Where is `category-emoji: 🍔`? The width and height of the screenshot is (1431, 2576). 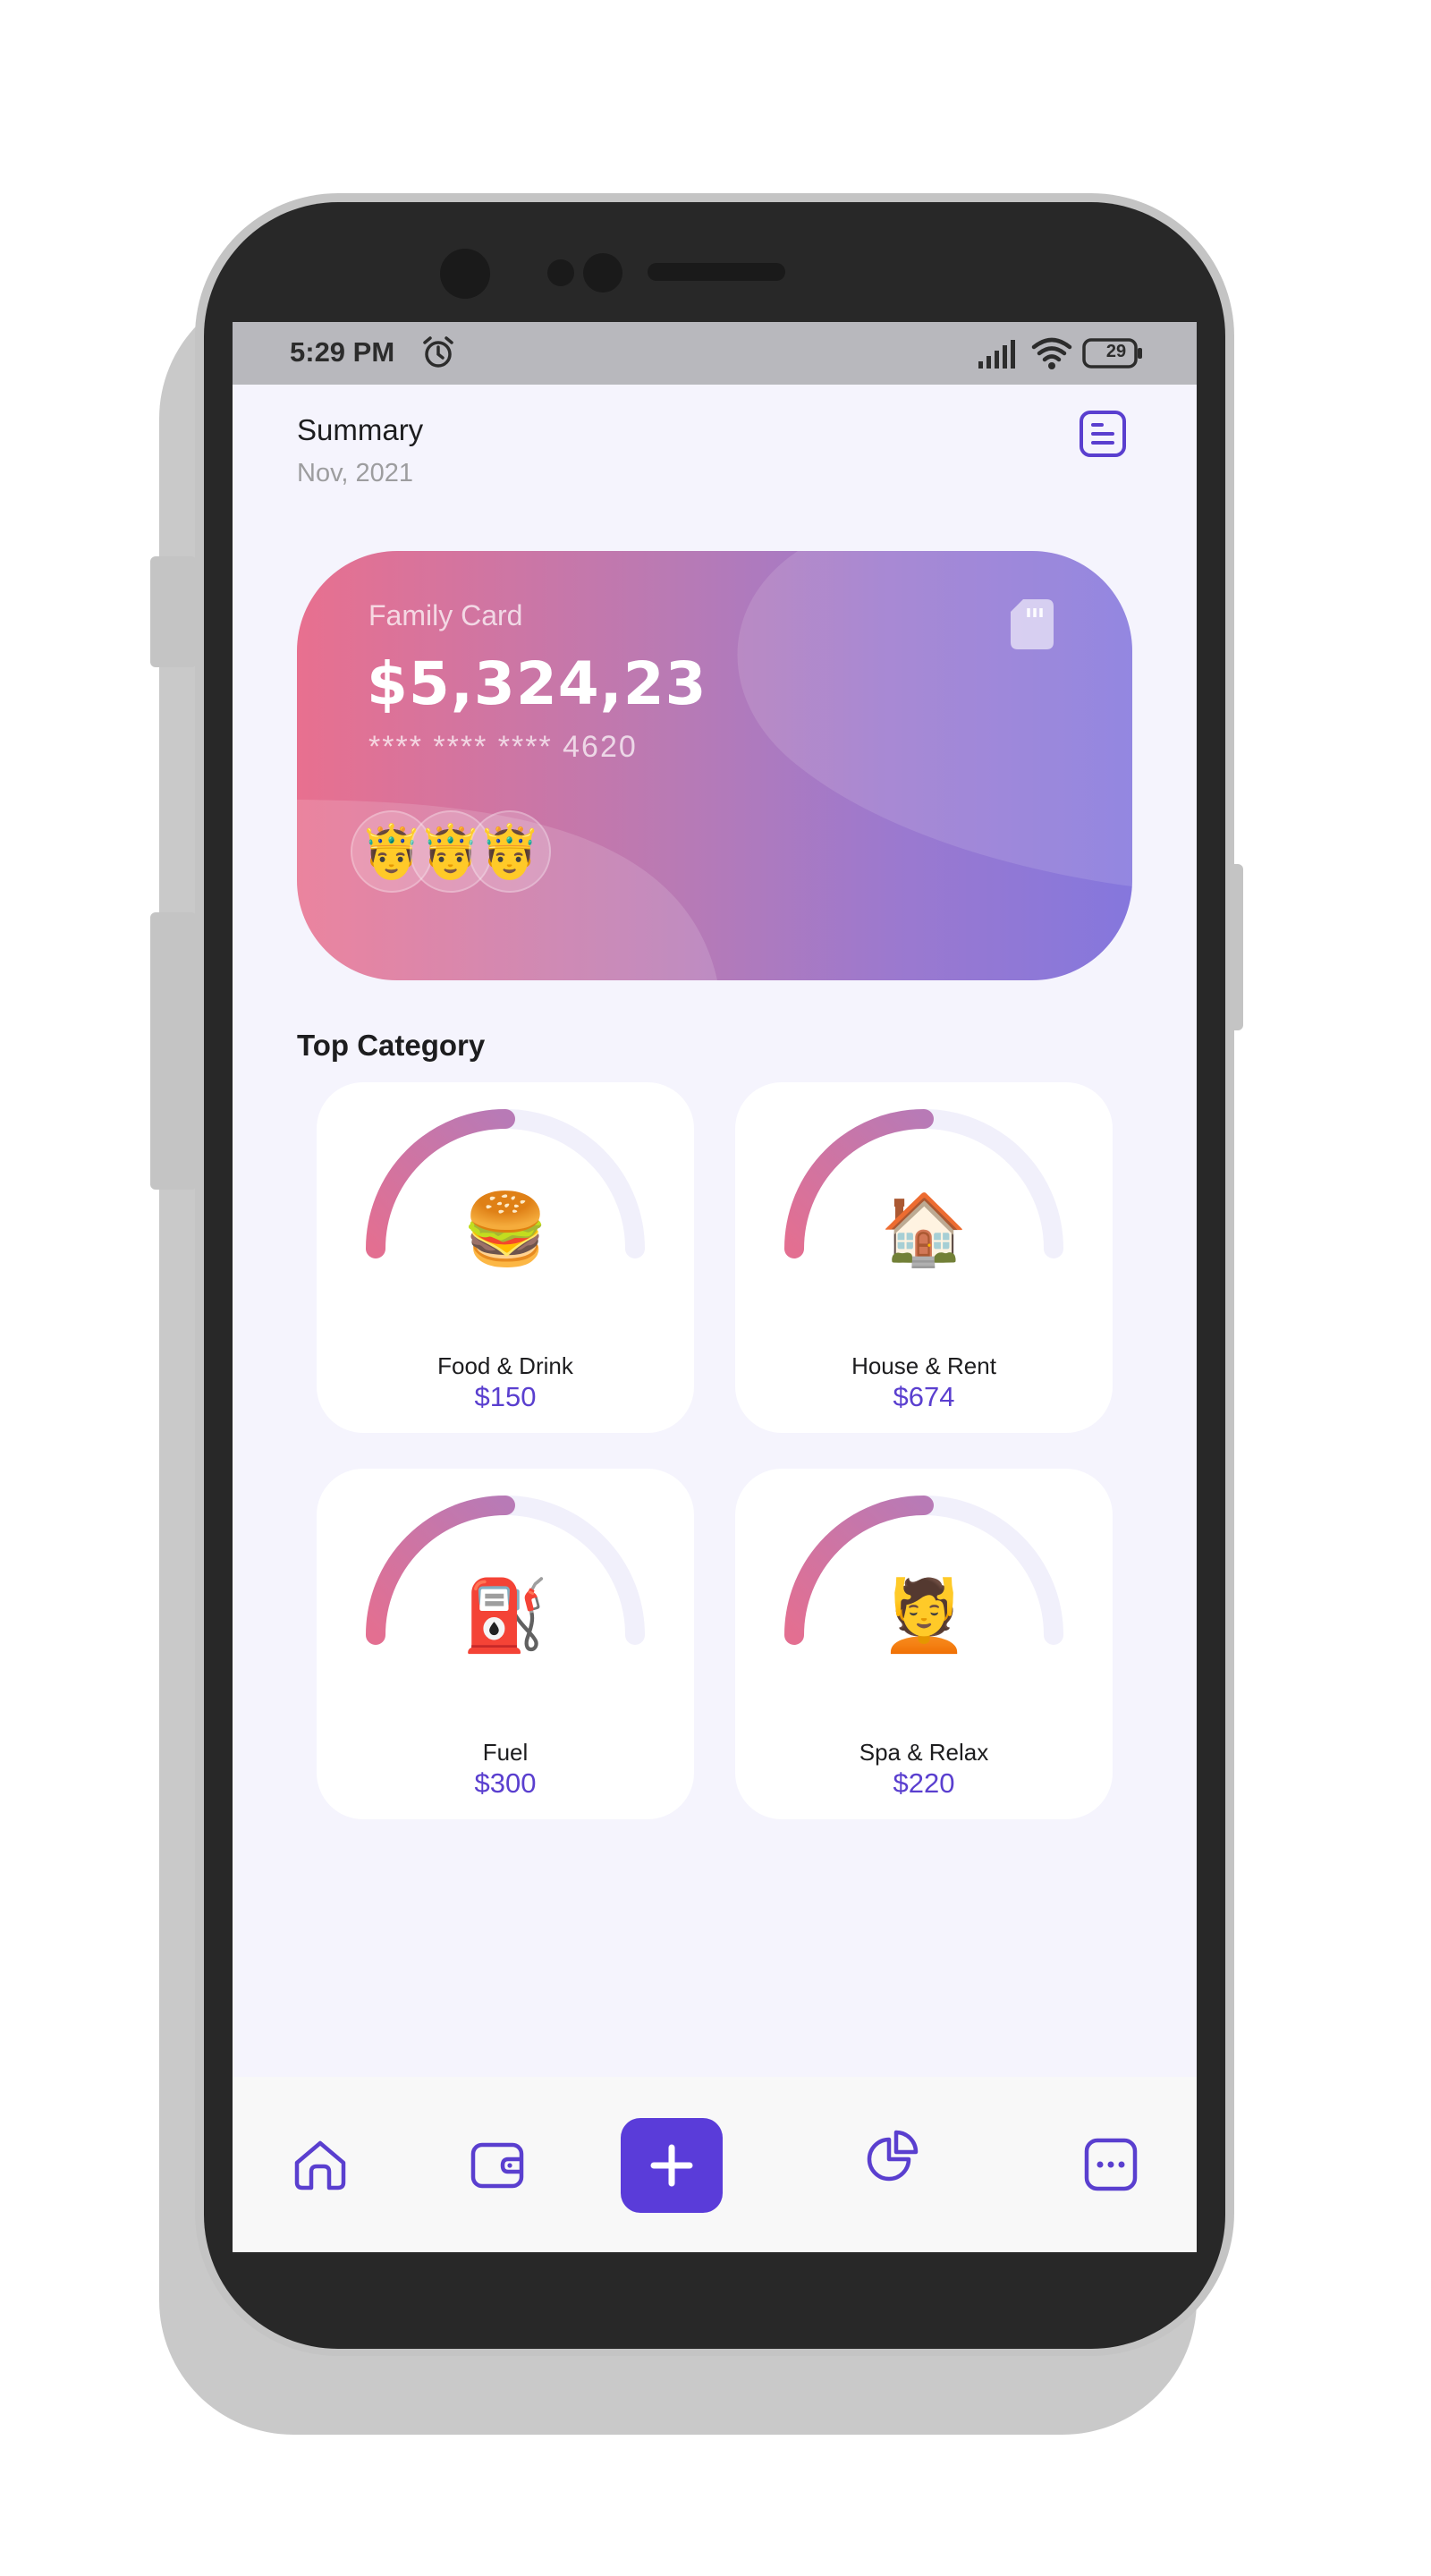
category-emoji: 🍔 is located at coordinates (505, 1230).